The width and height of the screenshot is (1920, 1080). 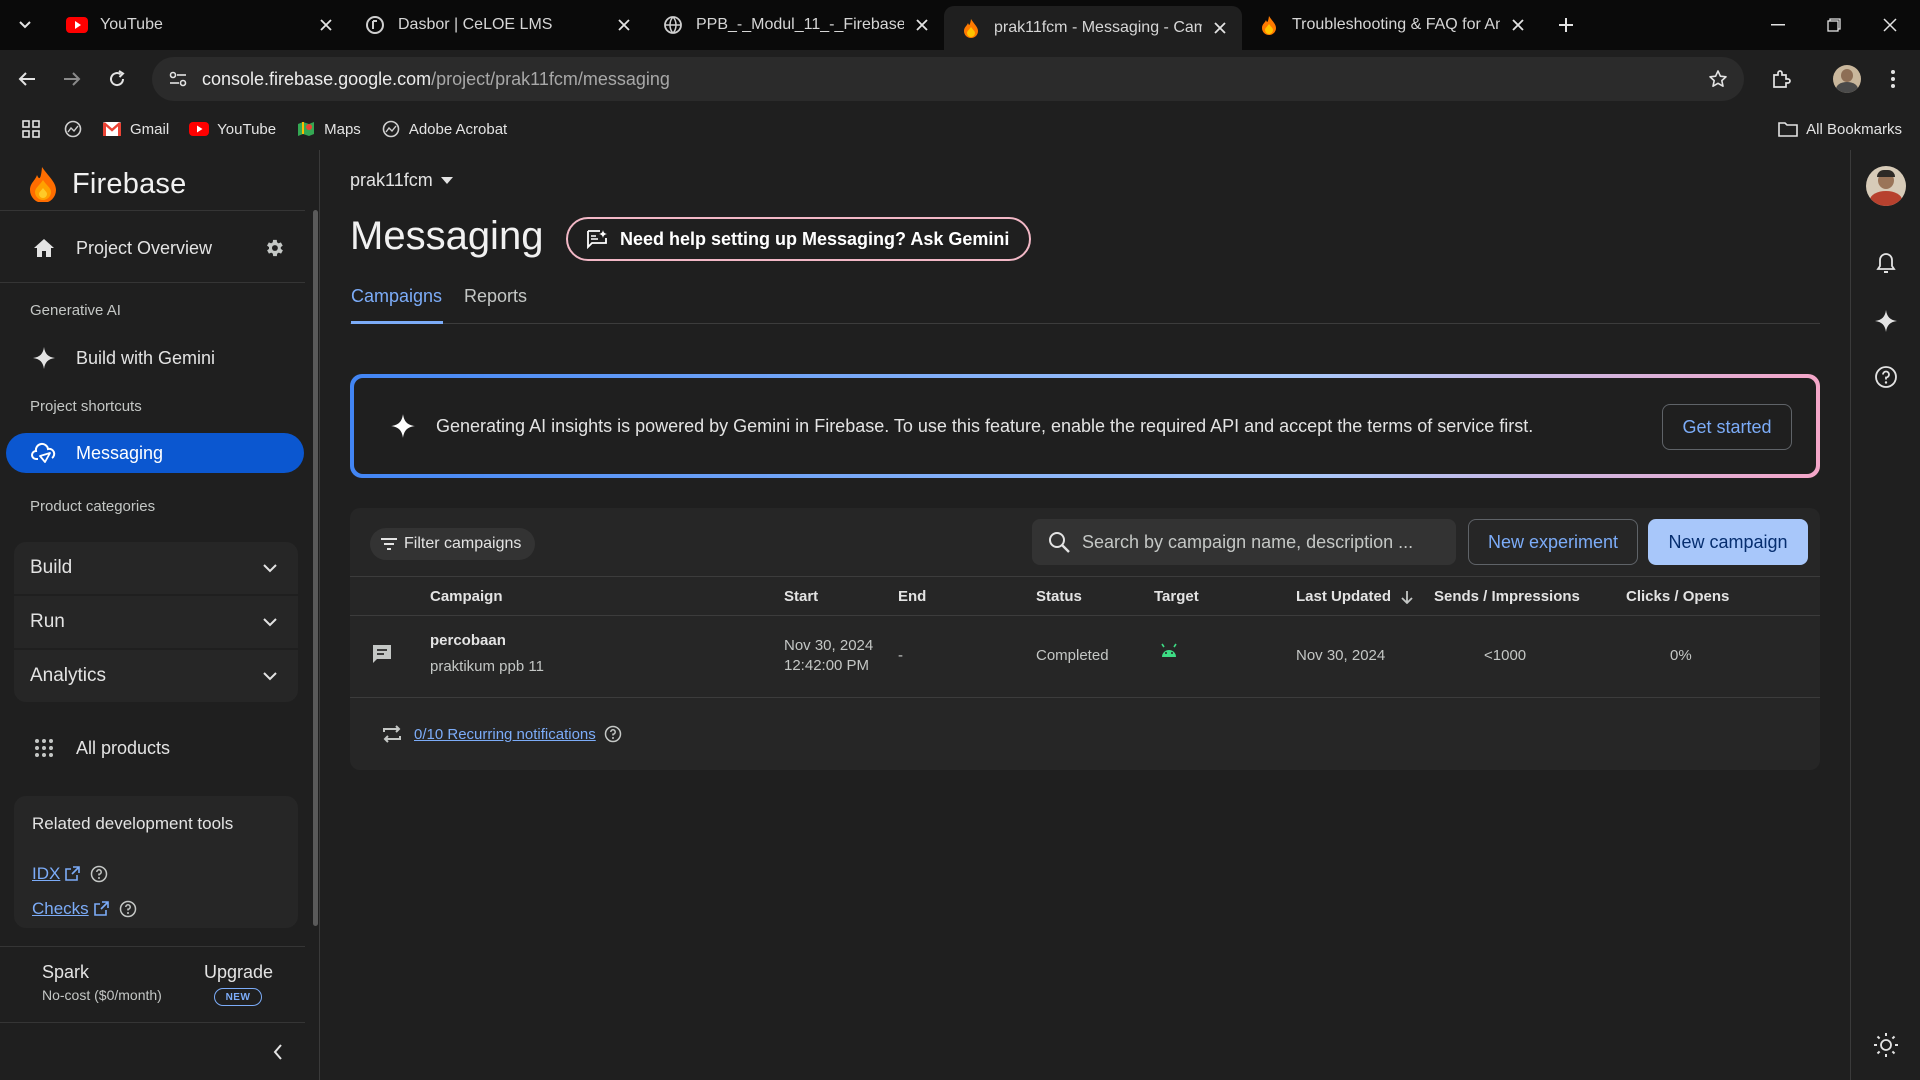 I want to click on settings-gear-icon, so click(x=274, y=248).